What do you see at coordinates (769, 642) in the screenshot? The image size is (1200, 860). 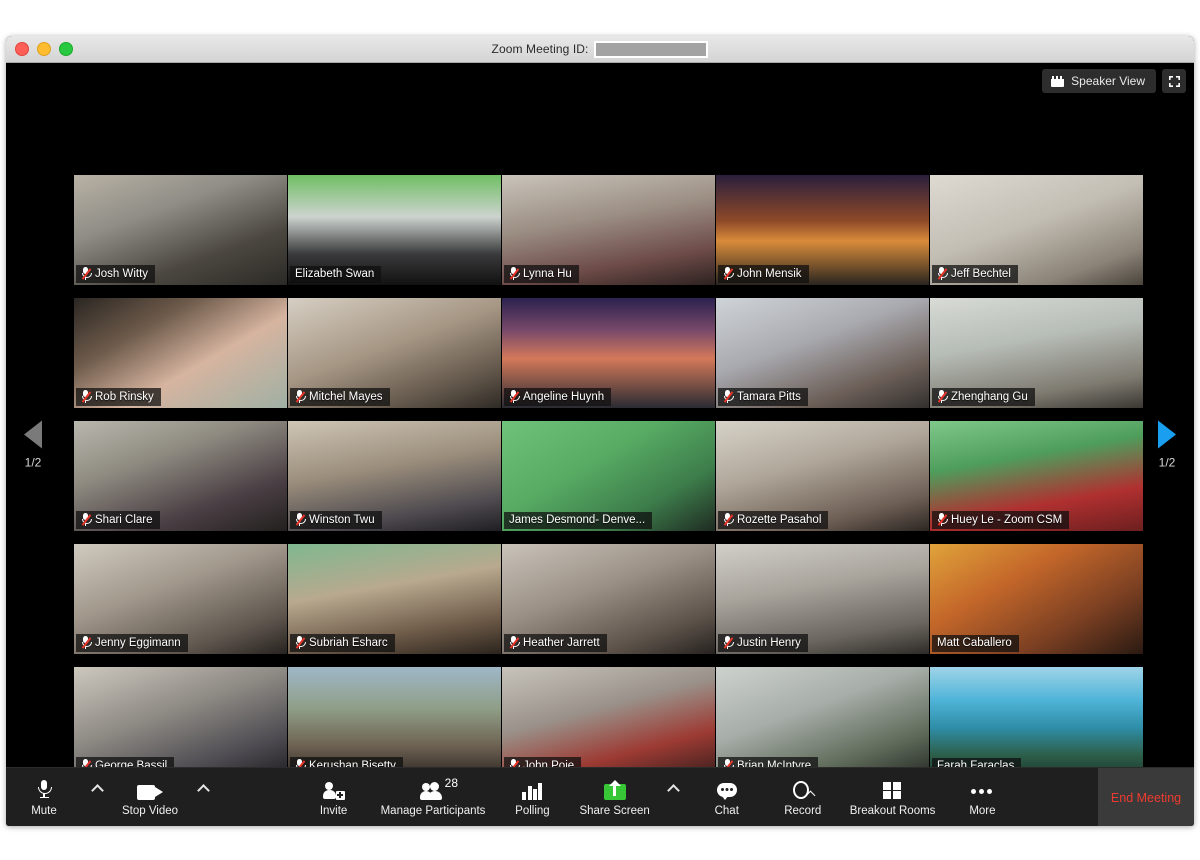 I see `participant-name-label: Justin Henry` at bounding box center [769, 642].